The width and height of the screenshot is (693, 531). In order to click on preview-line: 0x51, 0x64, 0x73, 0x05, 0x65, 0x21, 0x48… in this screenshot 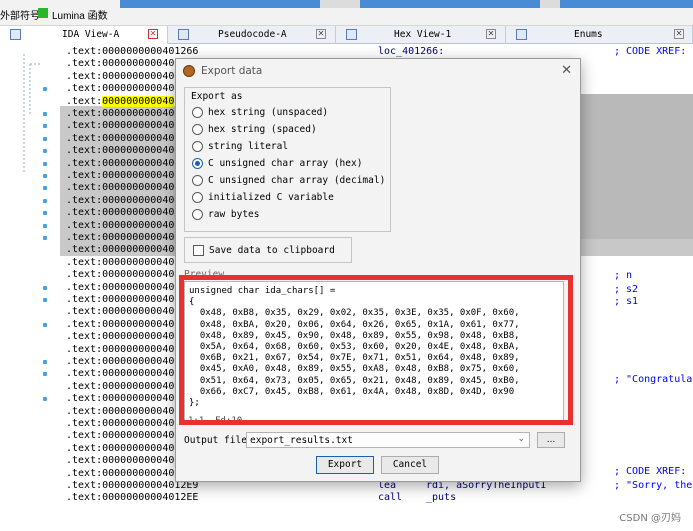, I will do `click(354, 380)`.